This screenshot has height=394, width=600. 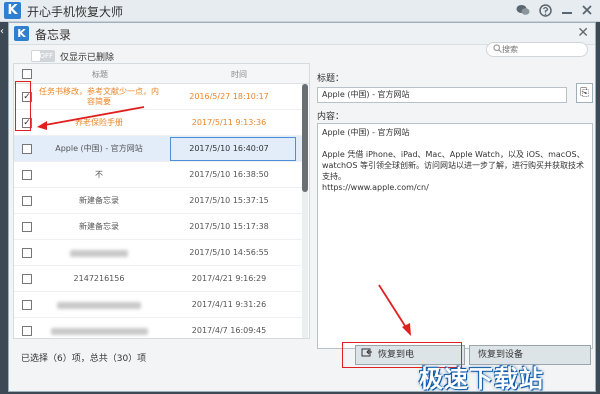 I want to click on app-logo-icon: K, so click(x=12, y=10).